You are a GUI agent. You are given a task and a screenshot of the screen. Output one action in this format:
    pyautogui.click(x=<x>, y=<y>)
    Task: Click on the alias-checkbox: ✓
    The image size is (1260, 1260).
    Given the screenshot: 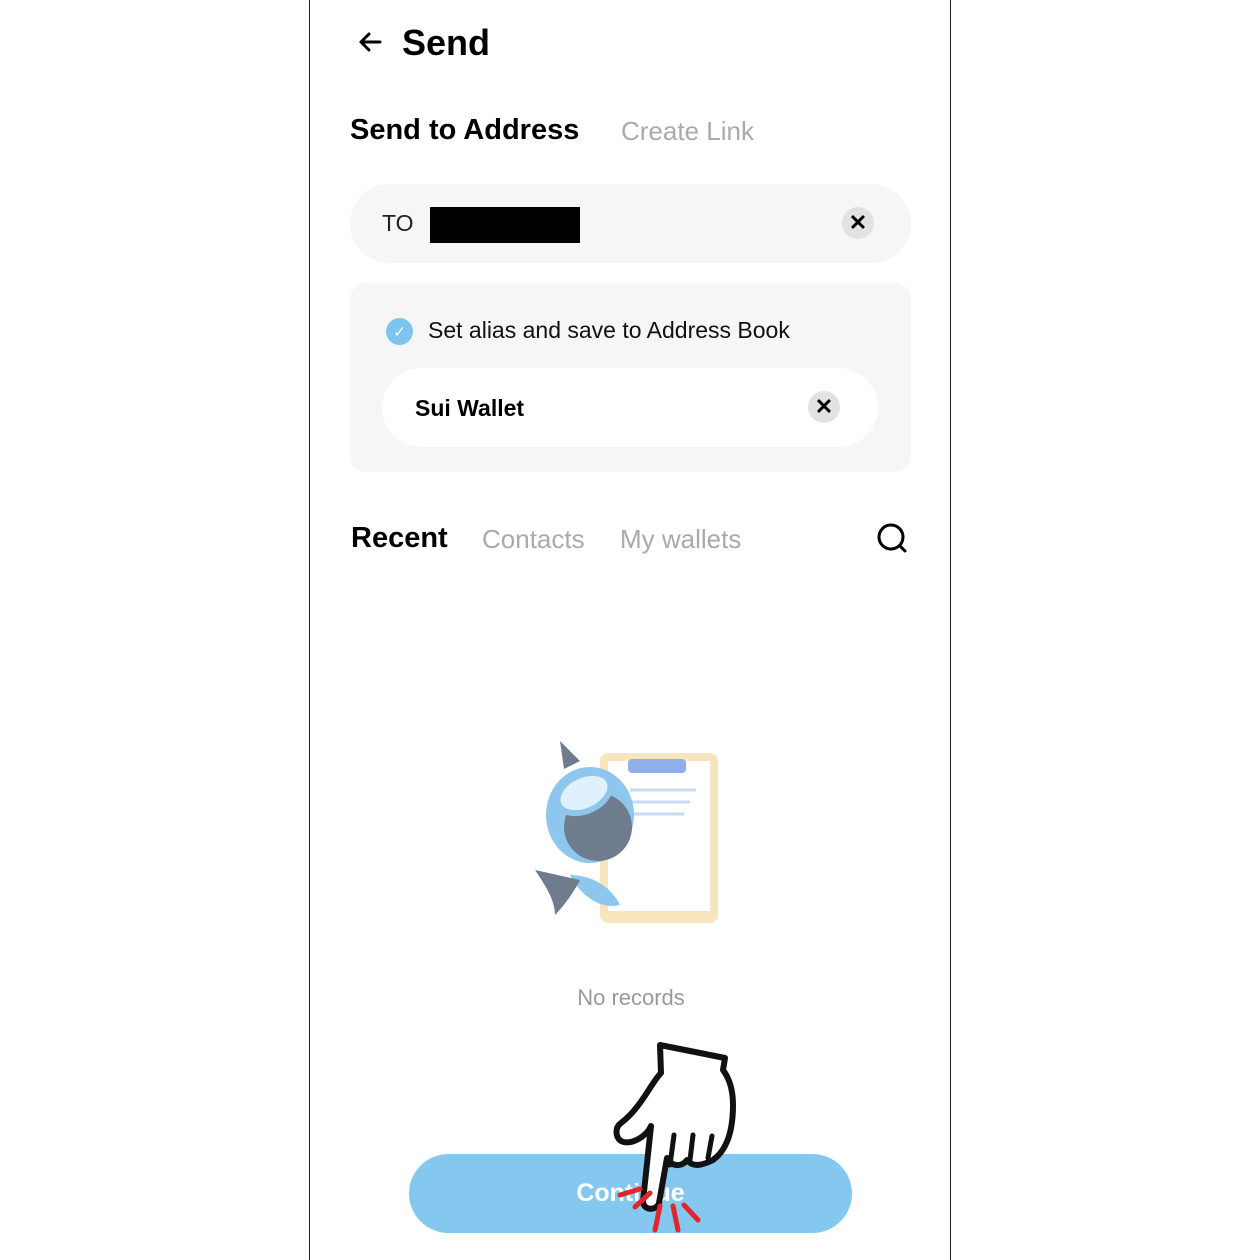 What is the action you would take?
    pyautogui.click(x=399, y=331)
    